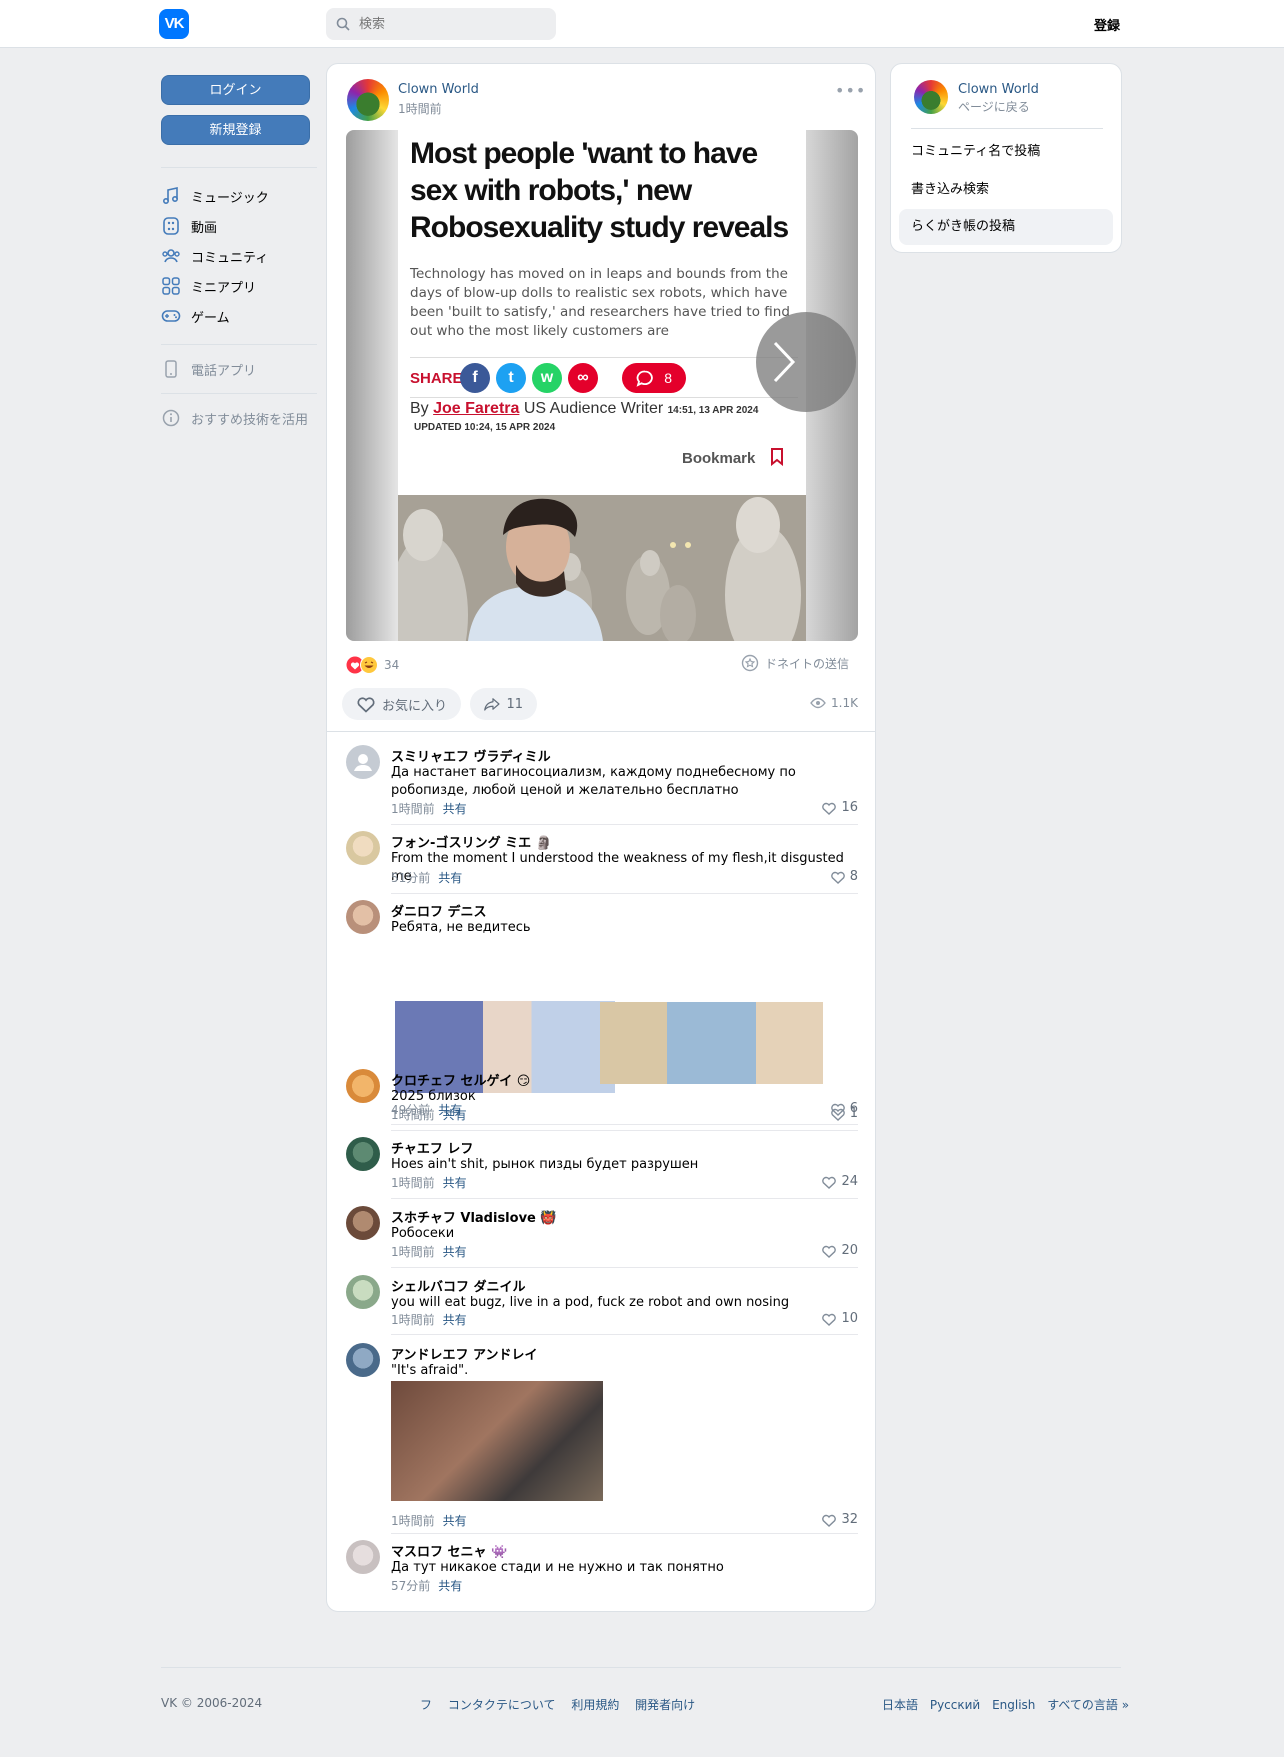 Image resolution: width=1284 pixels, height=1757 pixels. I want to click on comment-time: 57分前, so click(410, 1586).